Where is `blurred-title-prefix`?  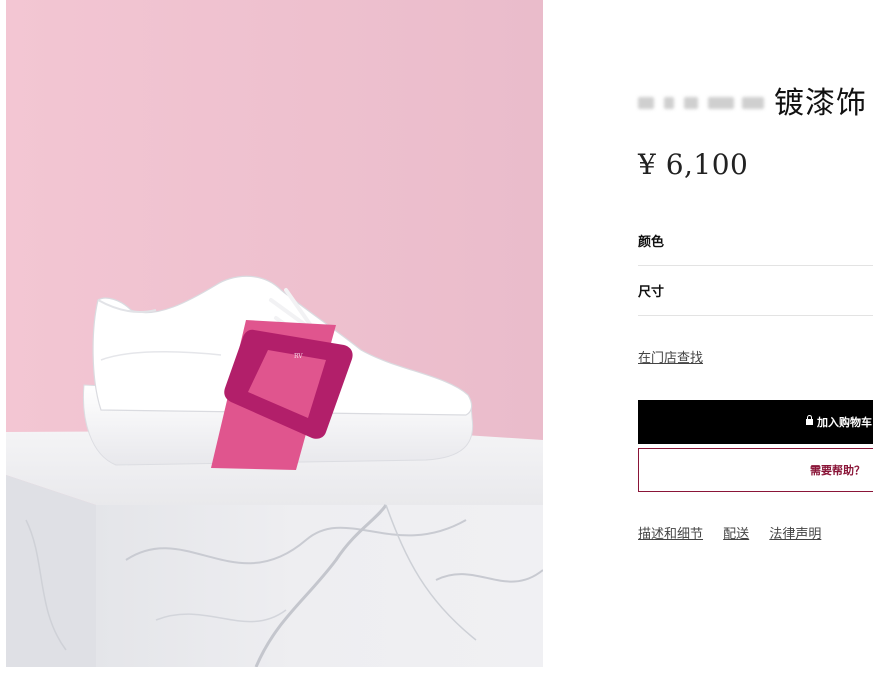 blurred-title-prefix is located at coordinates (703, 102).